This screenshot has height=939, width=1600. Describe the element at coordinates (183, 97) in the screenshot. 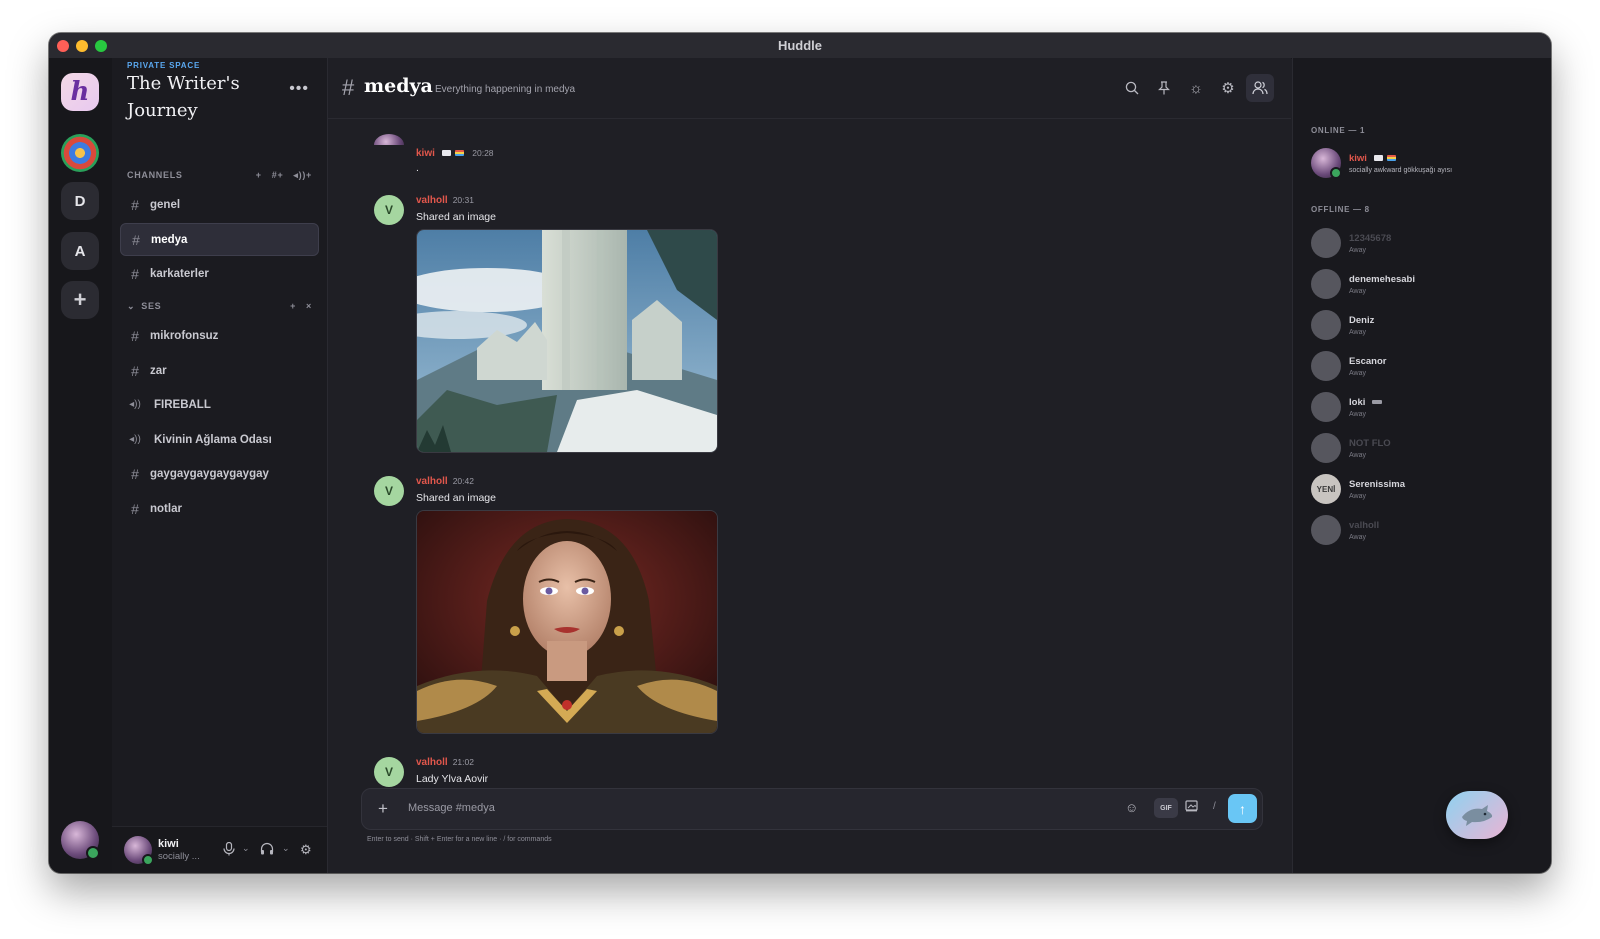

I see `space-title: The Writer's Journey` at that location.